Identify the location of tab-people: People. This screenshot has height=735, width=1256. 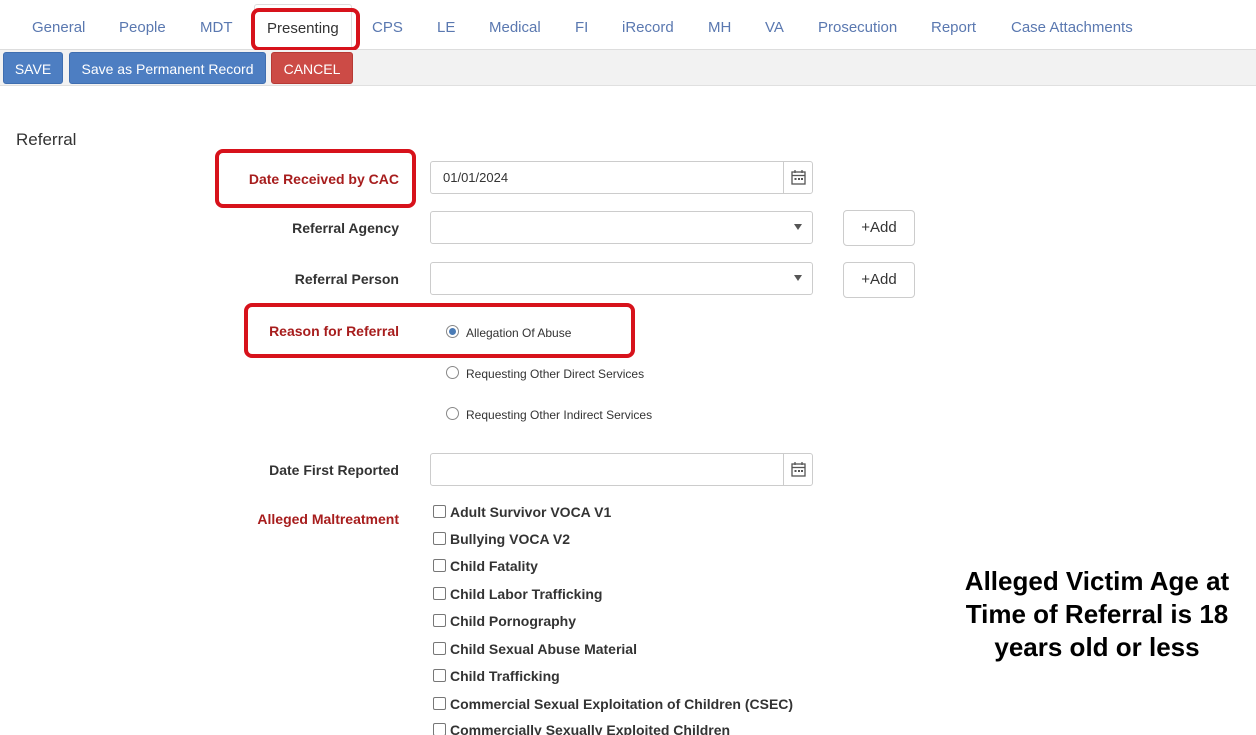
(142, 25).